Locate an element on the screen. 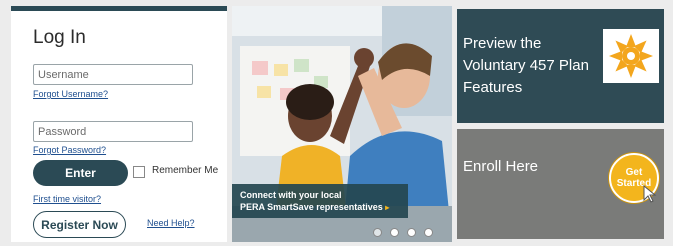 This screenshot has height=246, width=673. preview-plan-tile: Preview the Voluntary 457 Plan Features is located at coordinates (560, 66).